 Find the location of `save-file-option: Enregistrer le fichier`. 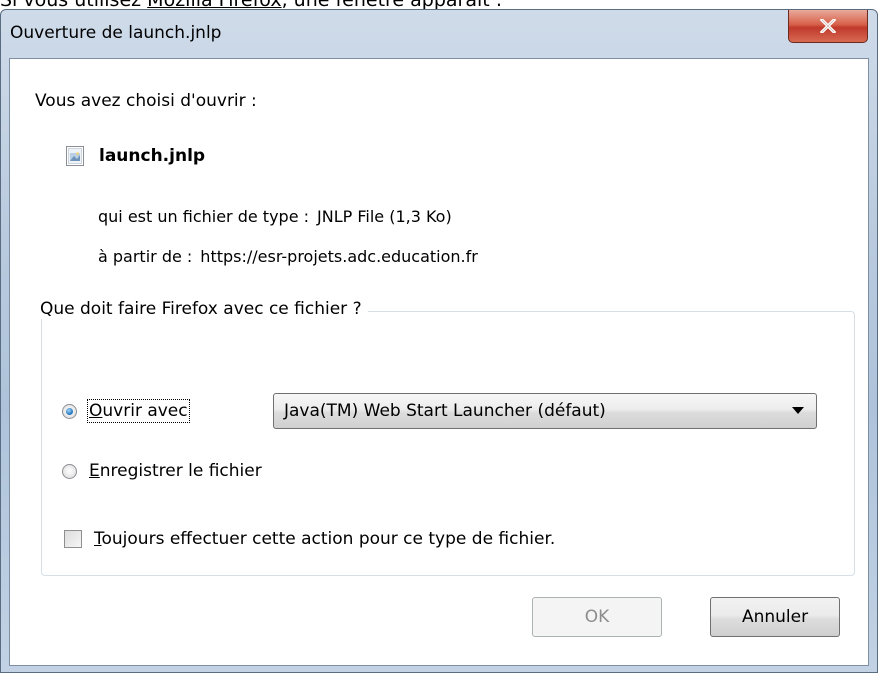

save-file-option: Enregistrer le fichier is located at coordinates (162, 471).